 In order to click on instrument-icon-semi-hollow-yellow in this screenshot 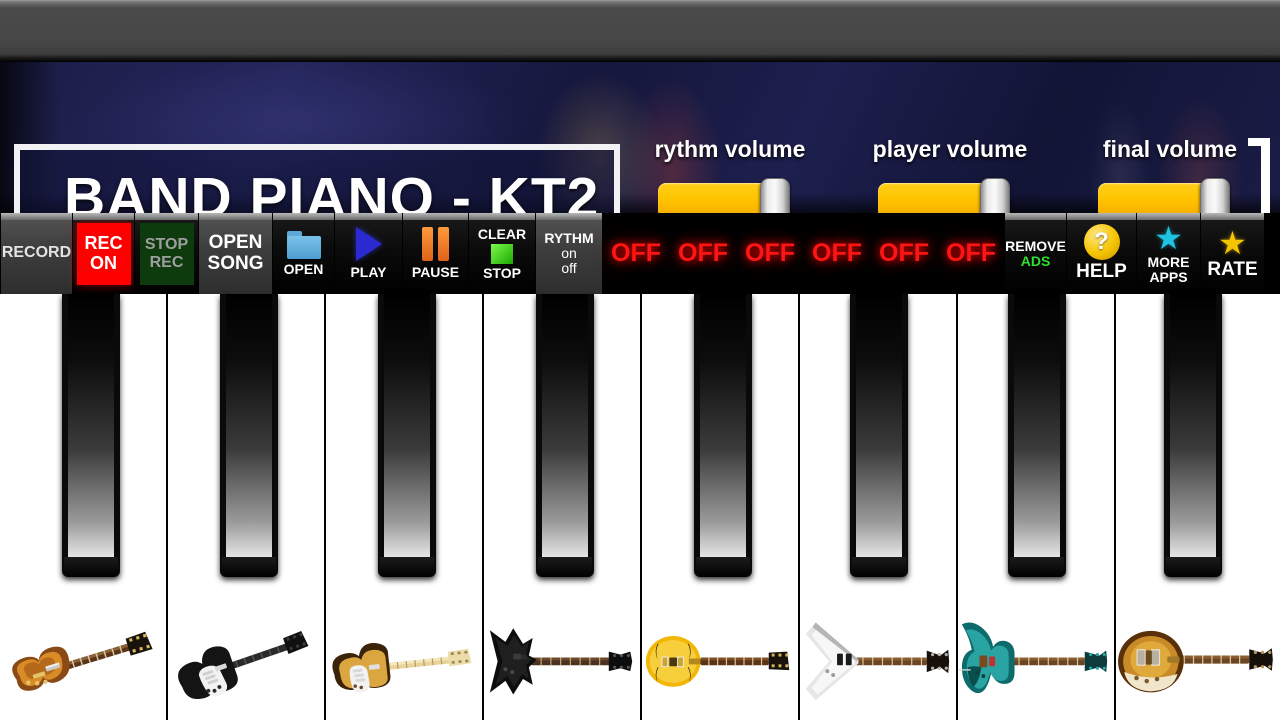, I will do `click(720, 657)`.